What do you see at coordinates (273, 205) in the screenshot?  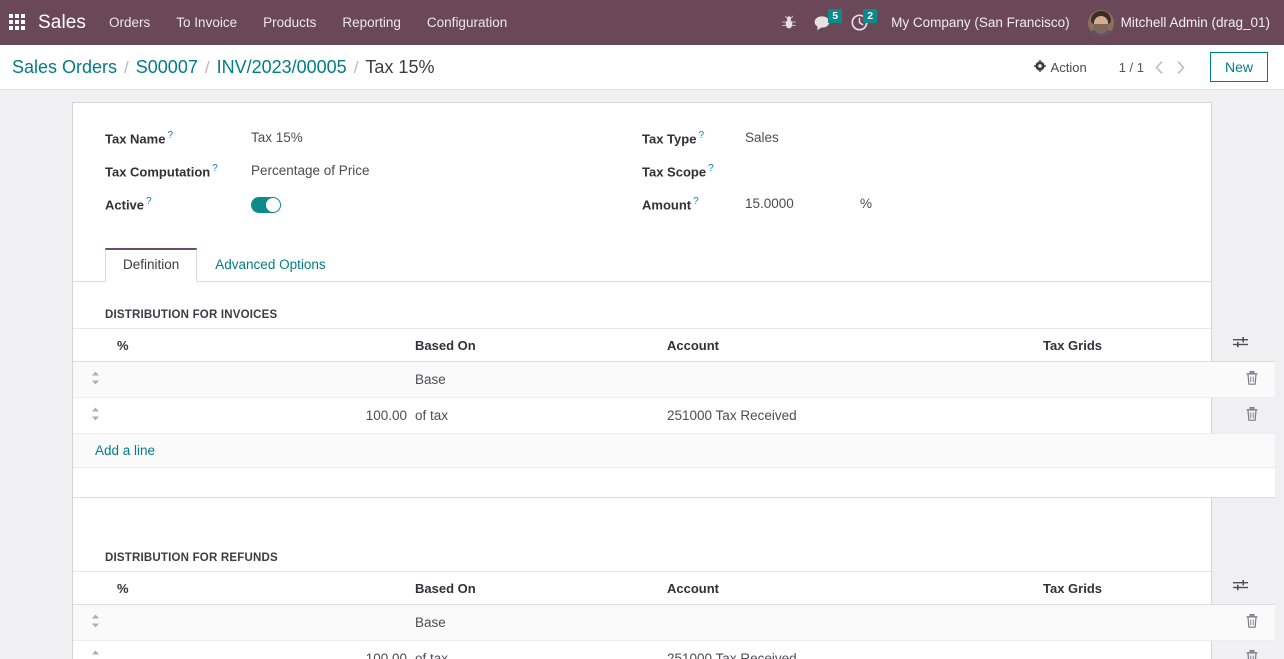 I see `toggle-knob` at bounding box center [273, 205].